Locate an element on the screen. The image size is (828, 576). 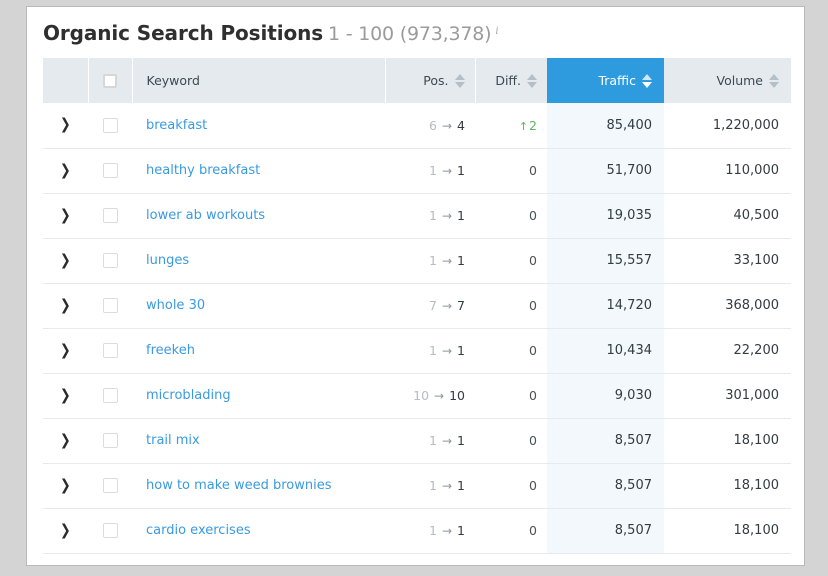
volume-cell: 1,220,000 is located at coordinates (727, 126).